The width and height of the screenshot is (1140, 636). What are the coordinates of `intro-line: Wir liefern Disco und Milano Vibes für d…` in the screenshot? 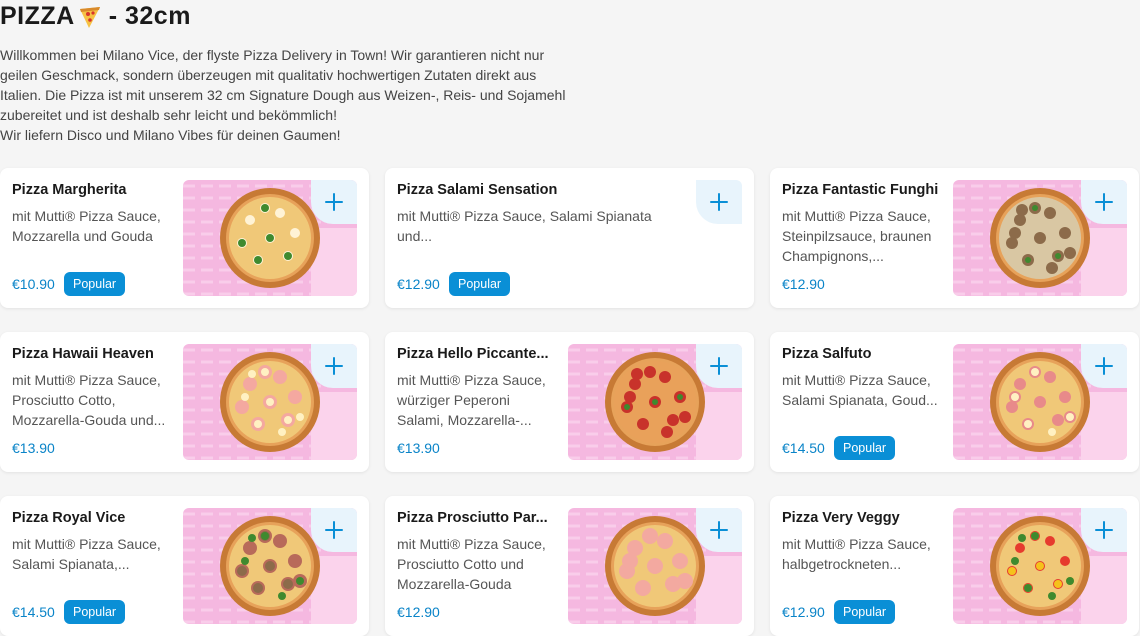 It's located at (170, 135).